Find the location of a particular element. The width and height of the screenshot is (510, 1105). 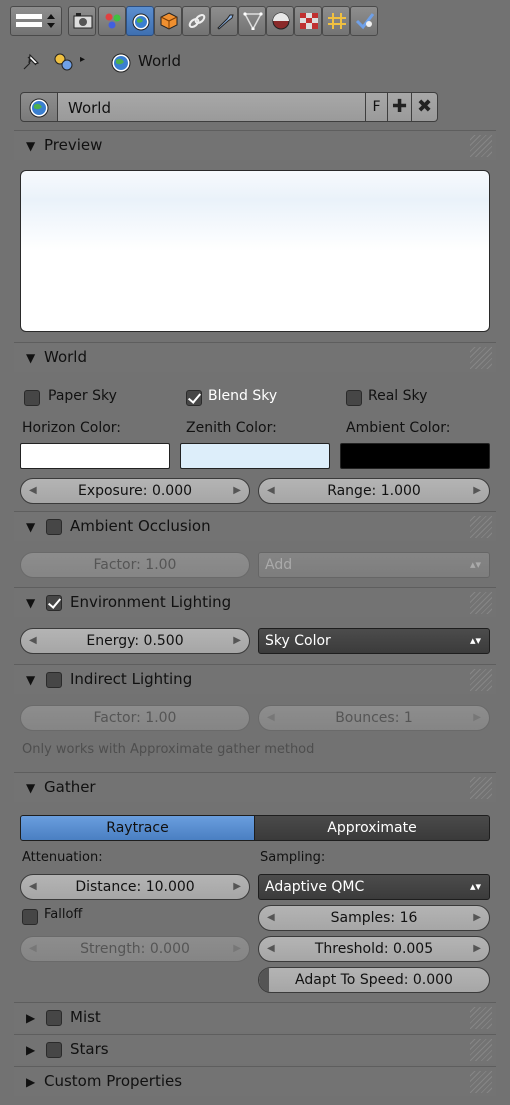

world-name-field: World is located at coordinates (212, 107).